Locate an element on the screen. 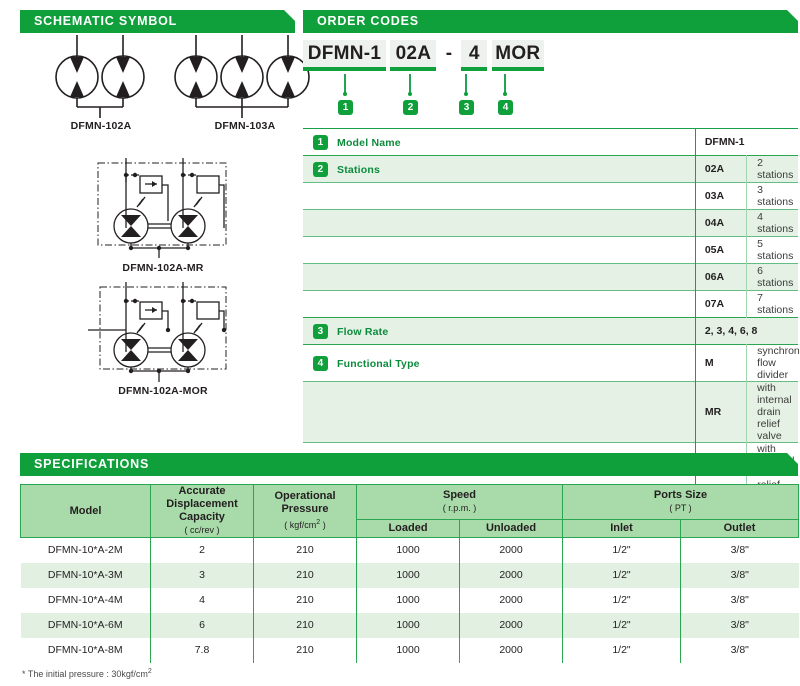  spec-cell-displacement: 2 is located at coordinates (202, 550).